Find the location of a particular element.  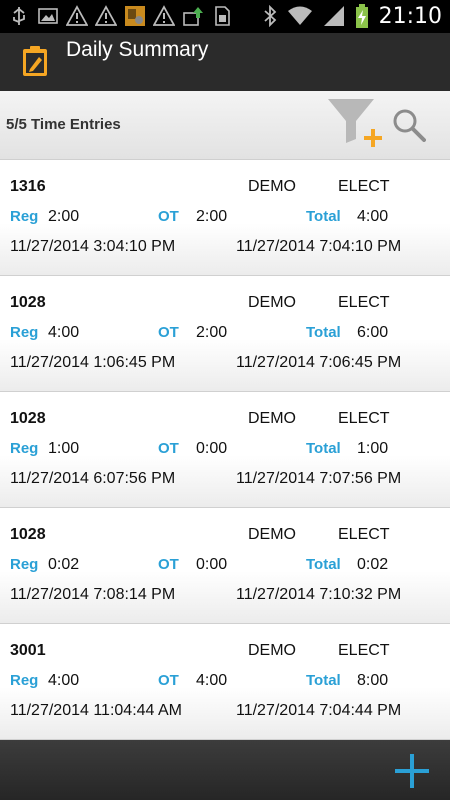

start-time: 11/27/2014 7:08:14 PM is located at coordinates (93, 594).